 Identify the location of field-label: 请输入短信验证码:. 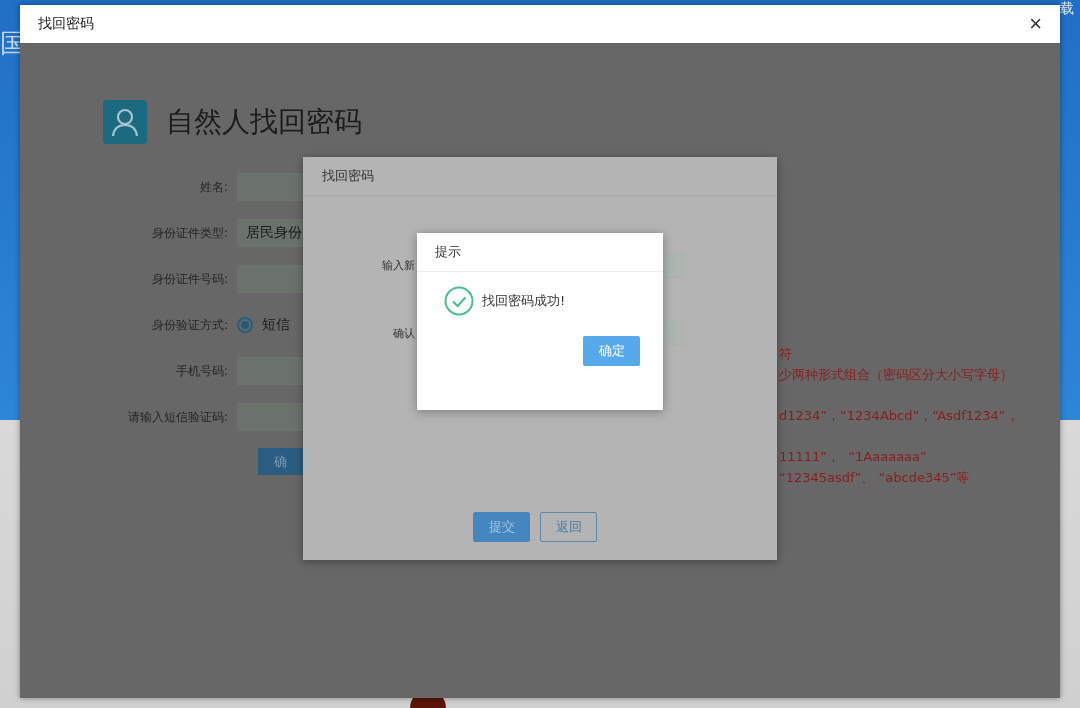
(177, 417).